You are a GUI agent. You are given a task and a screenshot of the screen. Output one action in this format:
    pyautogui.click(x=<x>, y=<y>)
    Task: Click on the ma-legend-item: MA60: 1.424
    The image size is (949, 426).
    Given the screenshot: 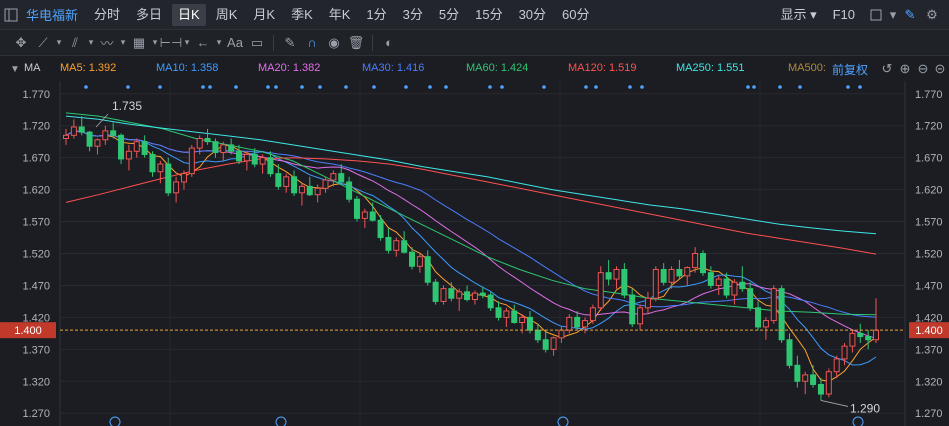 What is the action you would take?
    pyautogui.click(x=497, y=68)
    